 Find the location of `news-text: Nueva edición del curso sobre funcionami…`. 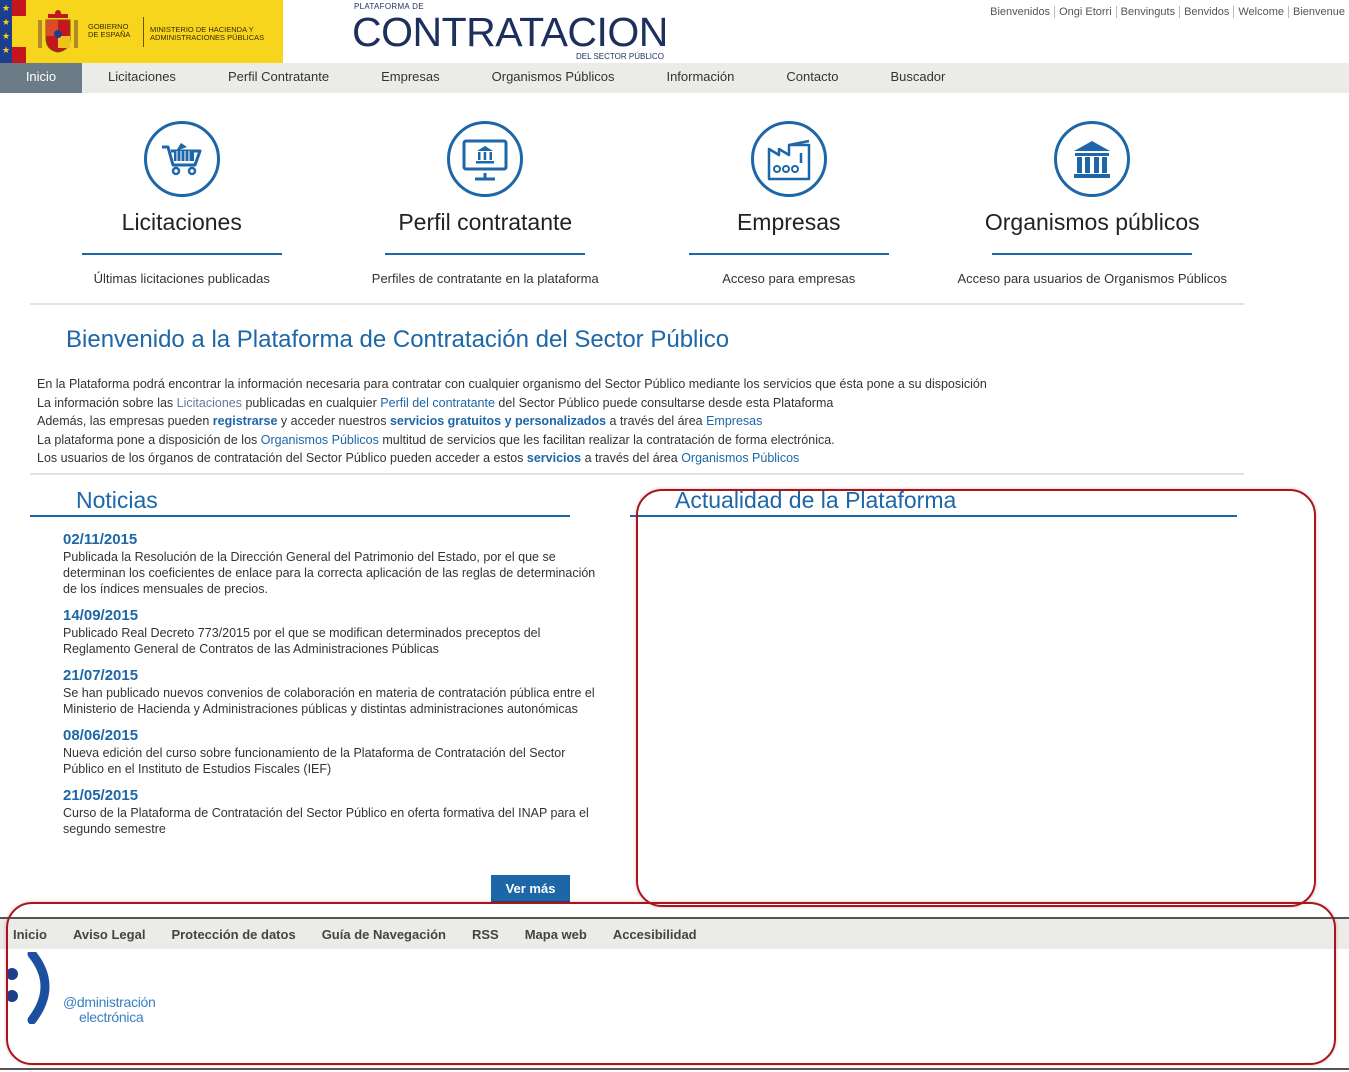

news-text: Nueva edición del curso sobre funcionami… is located at coordinates (314, 761).